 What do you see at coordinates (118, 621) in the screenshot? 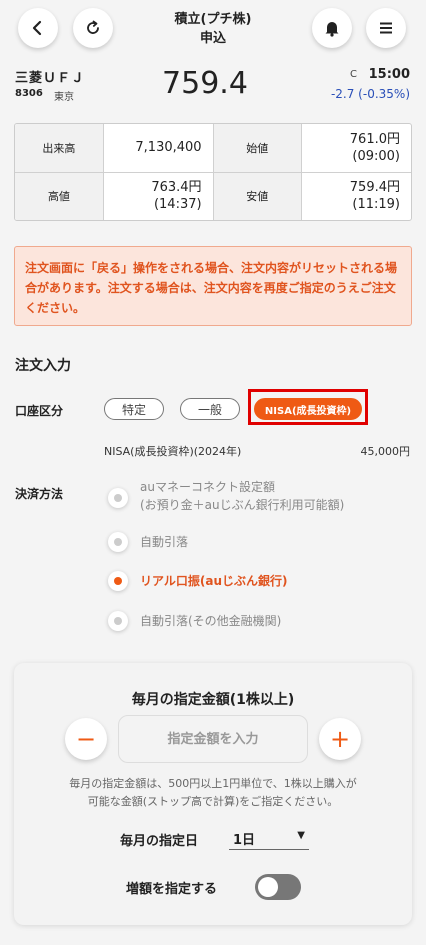
I see `payment-radio-auto-debit-other` at bounding box center [118, 621].